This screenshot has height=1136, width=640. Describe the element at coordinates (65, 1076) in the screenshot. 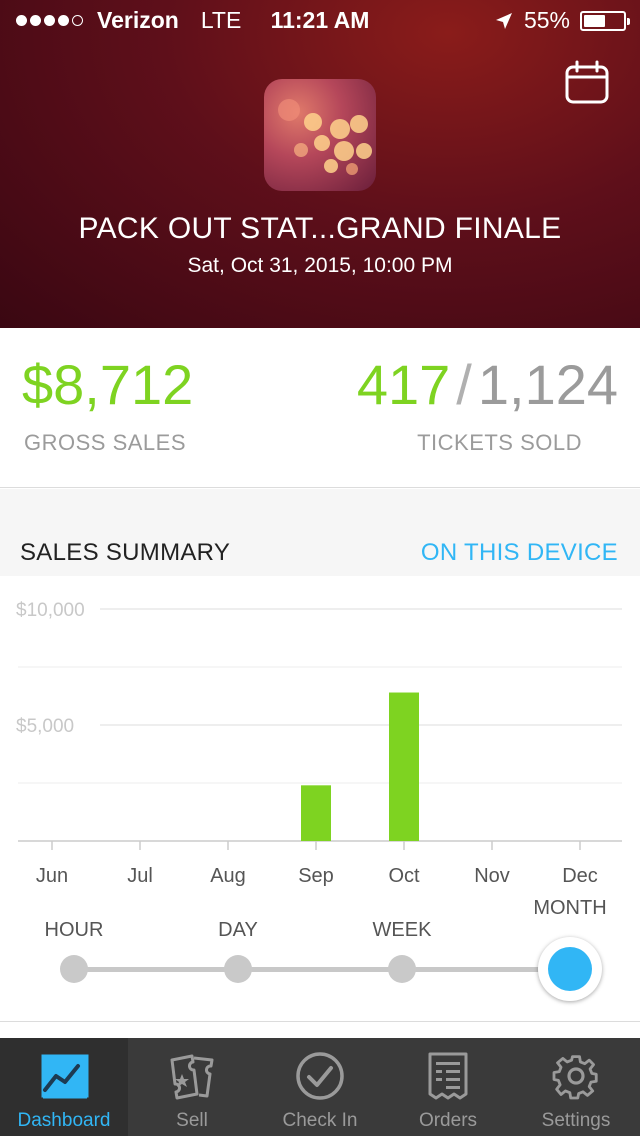

I see `chart-line-icon` at that location.